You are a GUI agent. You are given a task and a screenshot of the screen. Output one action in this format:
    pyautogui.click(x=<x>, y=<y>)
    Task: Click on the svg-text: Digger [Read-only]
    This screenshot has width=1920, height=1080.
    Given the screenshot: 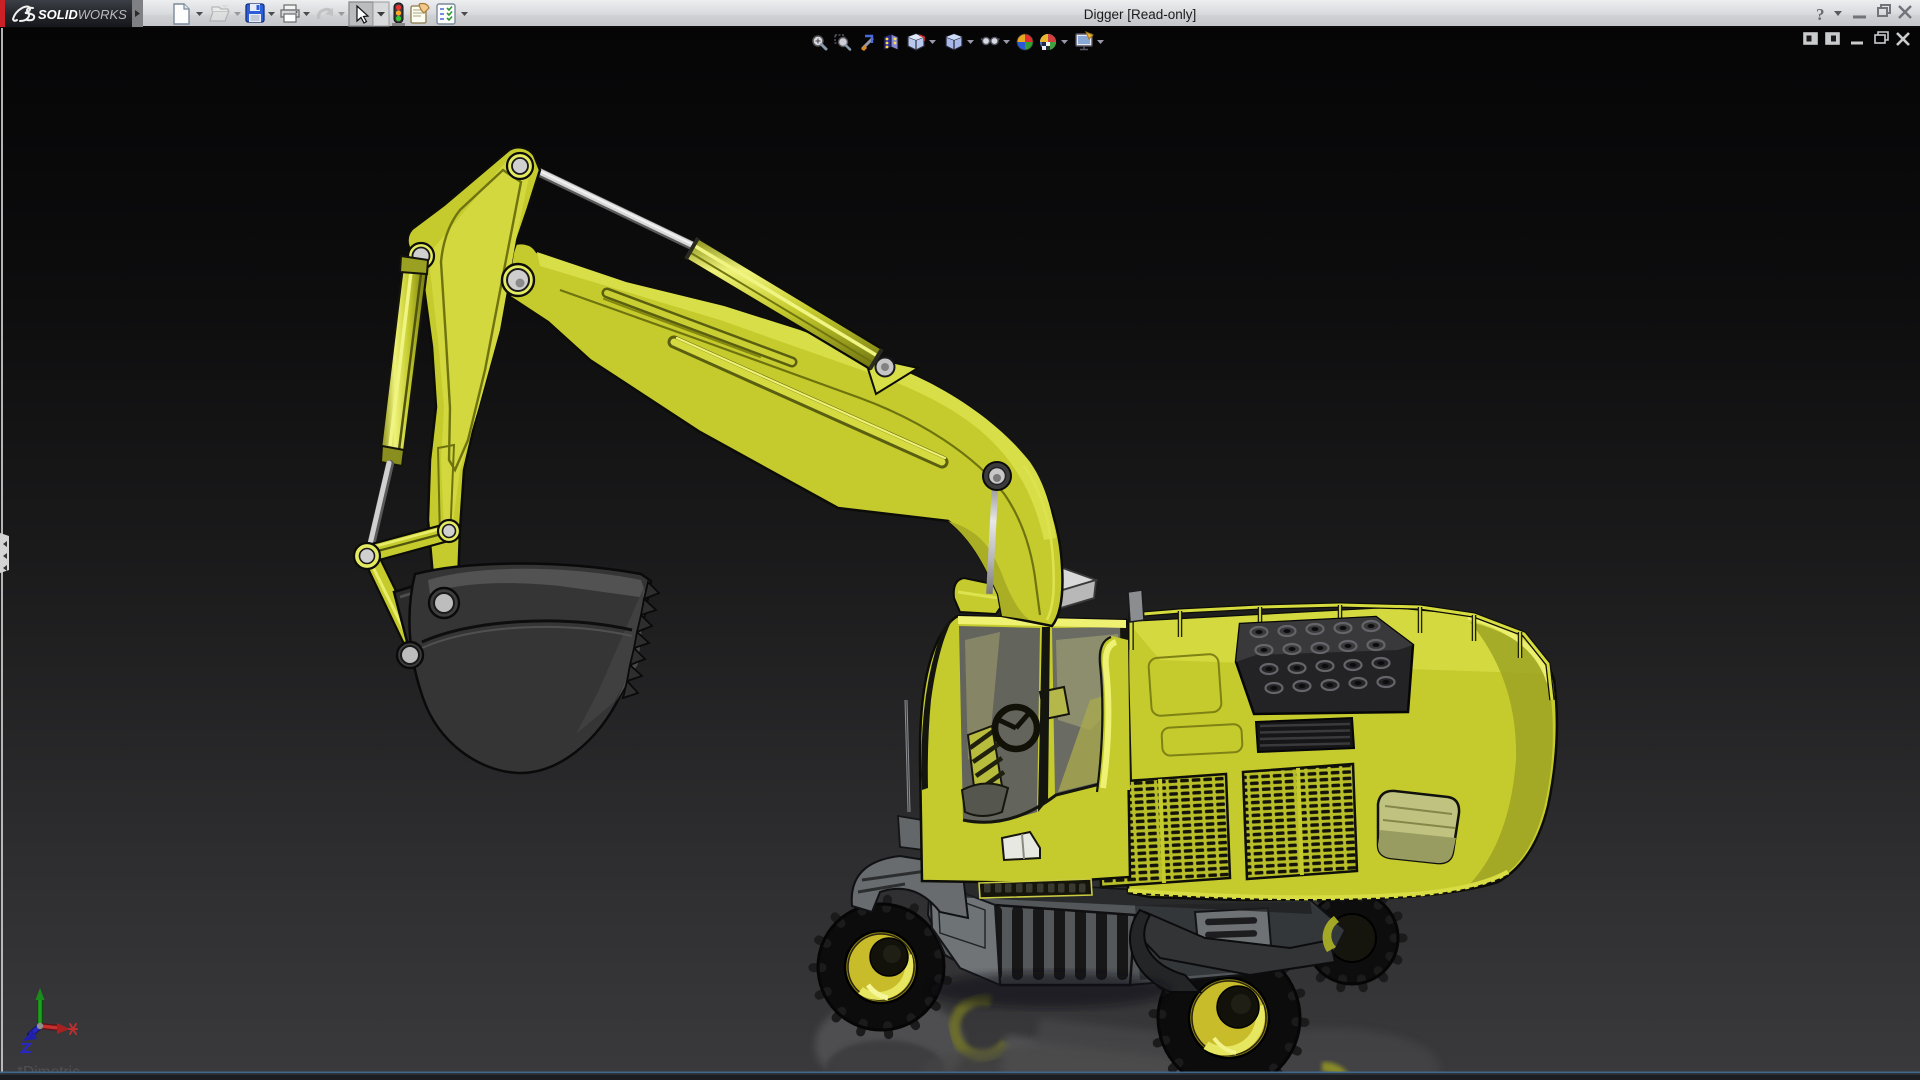 What is the action you would take?
    pyautogui.click(x=1140, y=14)
    